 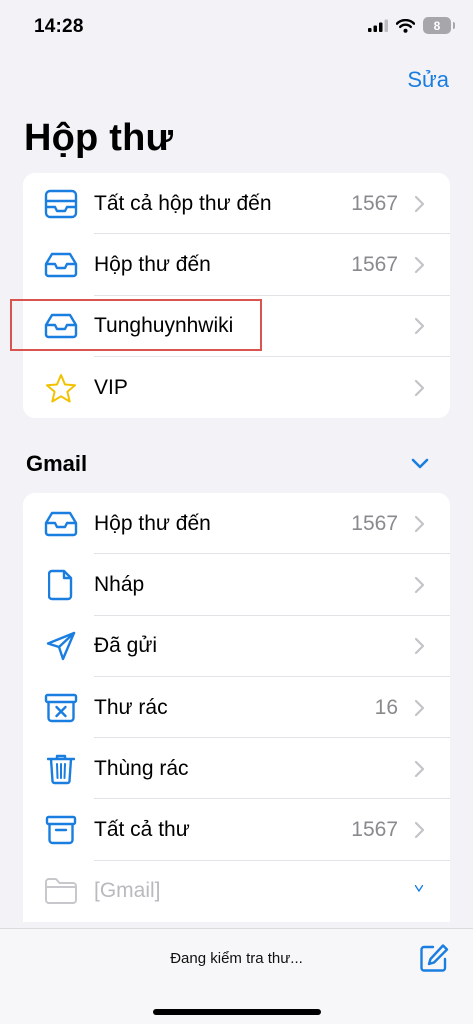 What do you see at coordinates (236, 387) in the screenshot?
I see `mailbox-vip: VIP` at bounding box center [236, 387].